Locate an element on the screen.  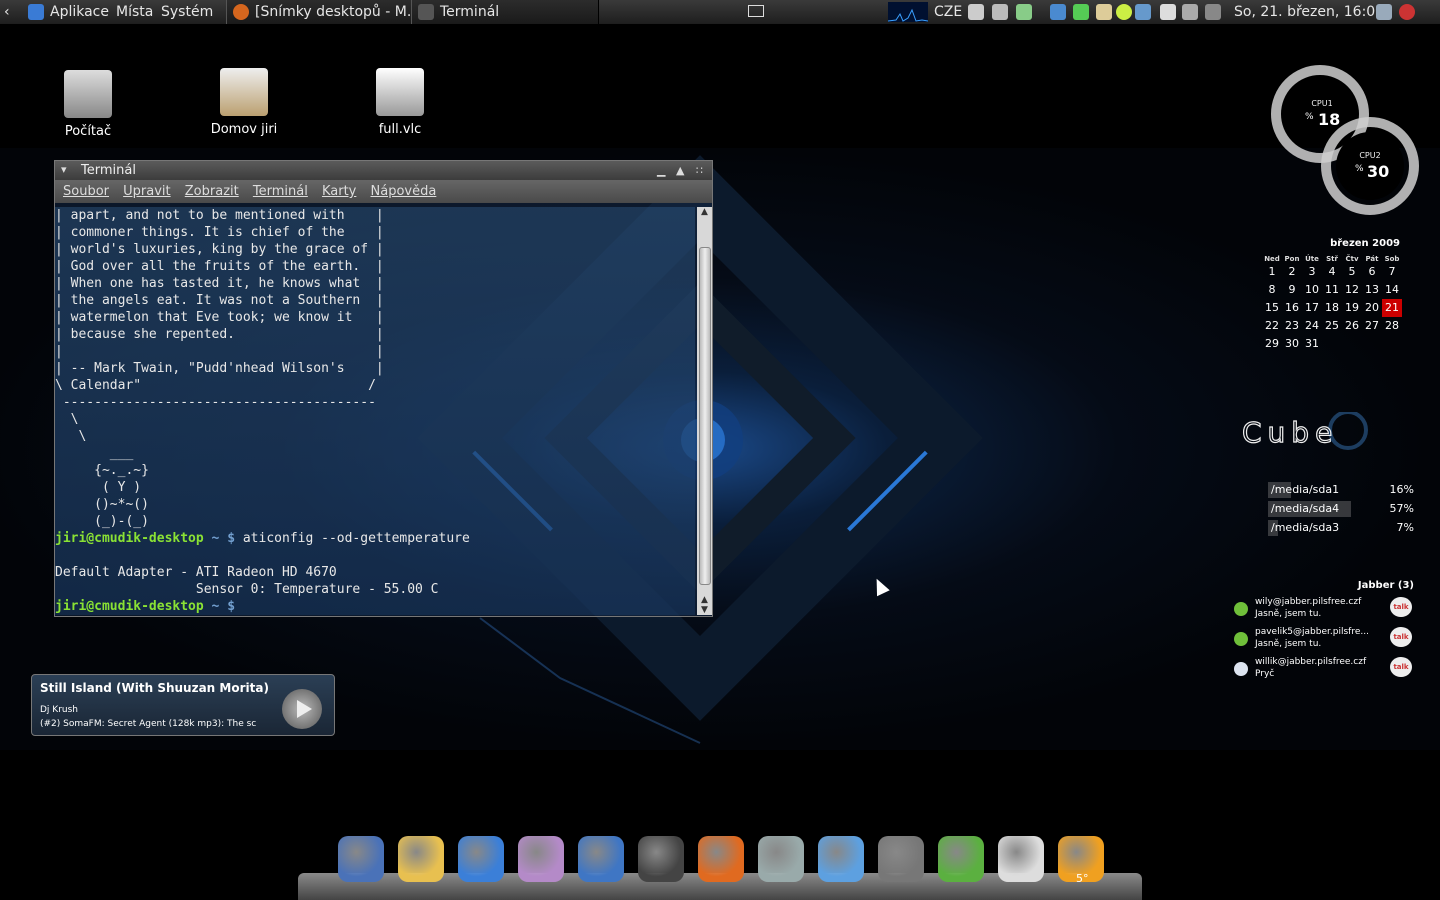
calendar-day: 17 is located at coordinates (1312, 308).